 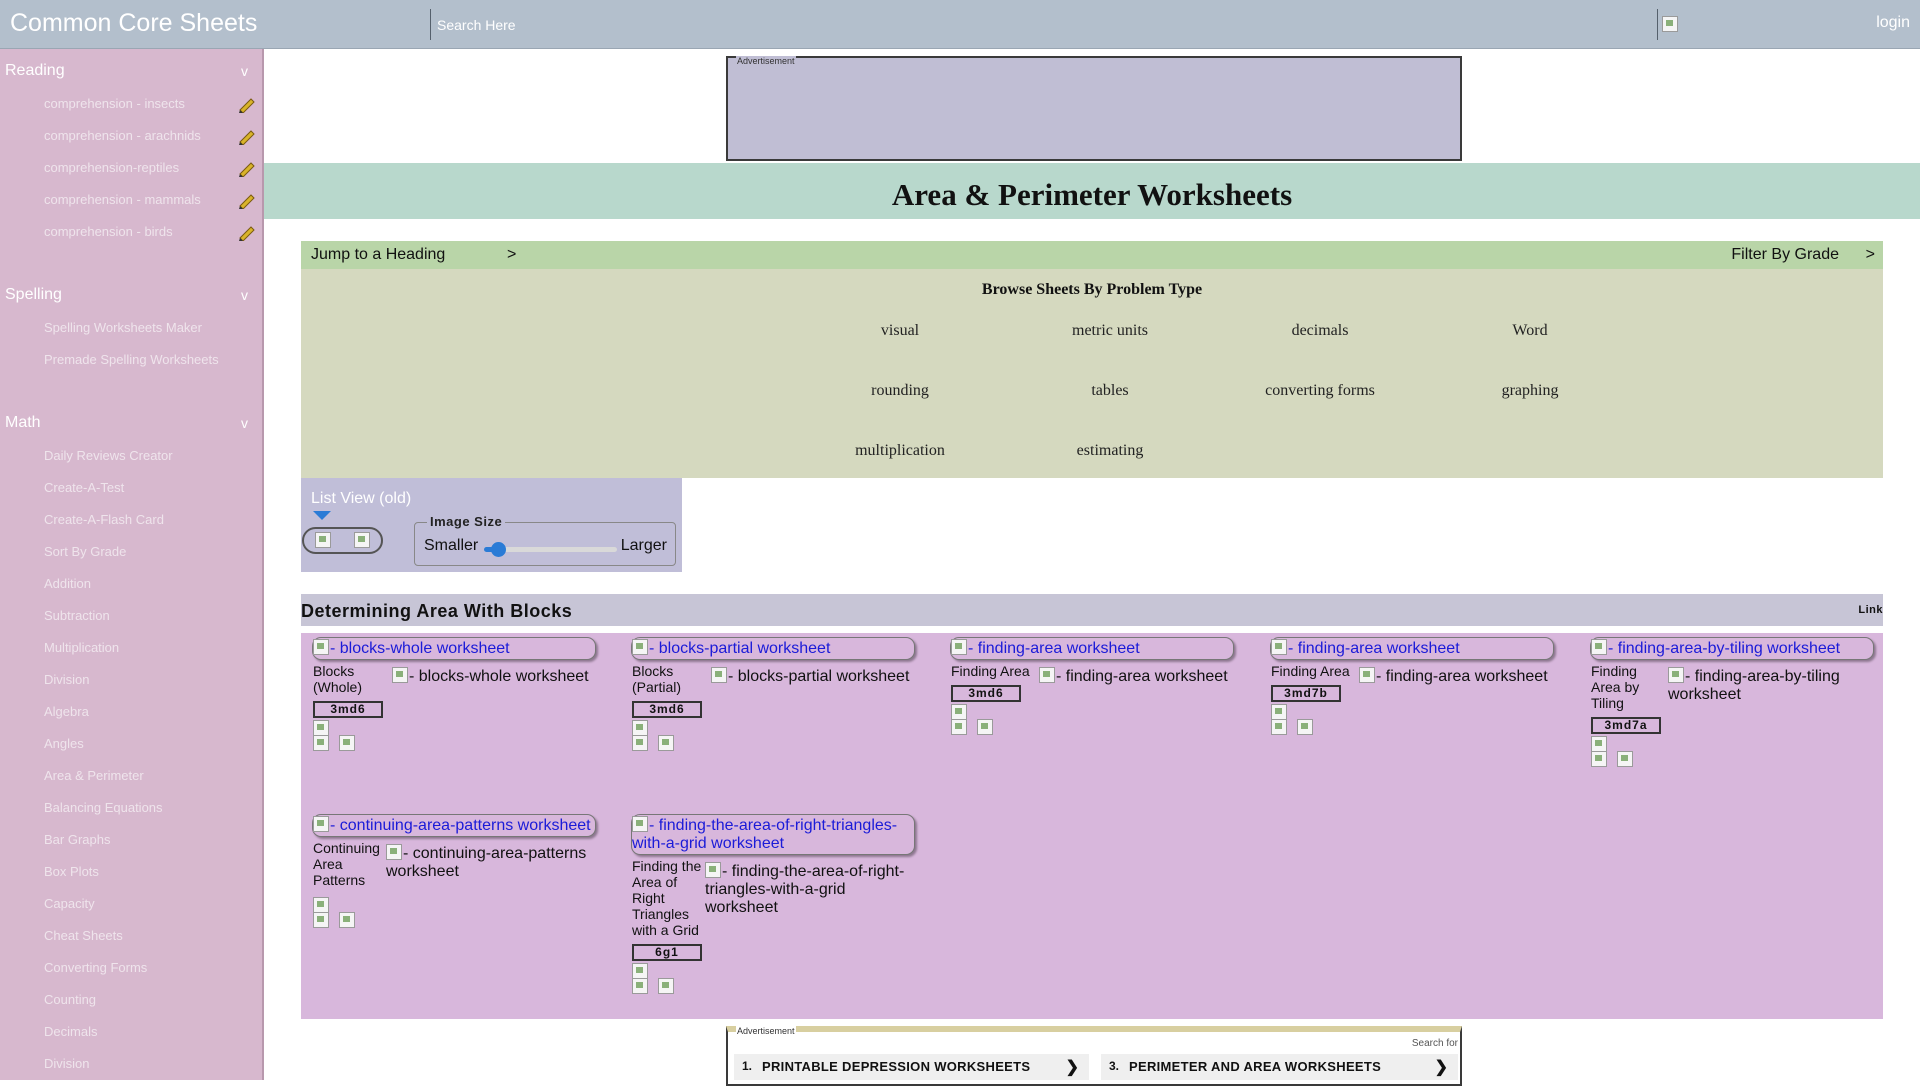 I want to click on problem-type-link: metric units, so click(x=1110, y=331).